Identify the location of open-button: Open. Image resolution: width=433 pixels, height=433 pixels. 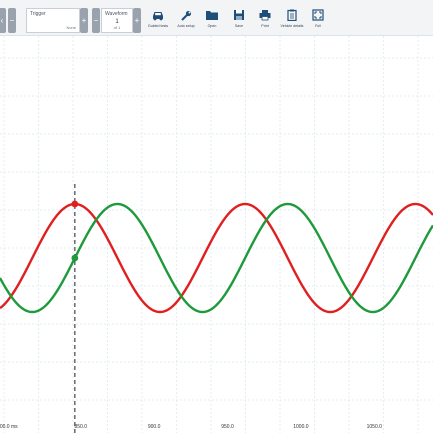
(212, 20).